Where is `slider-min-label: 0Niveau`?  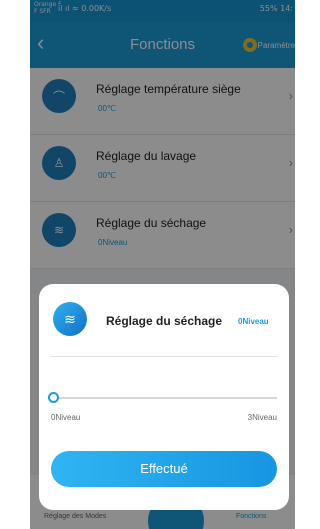
slider-min-label: 0Niveau is located at coordinates (66, 417).